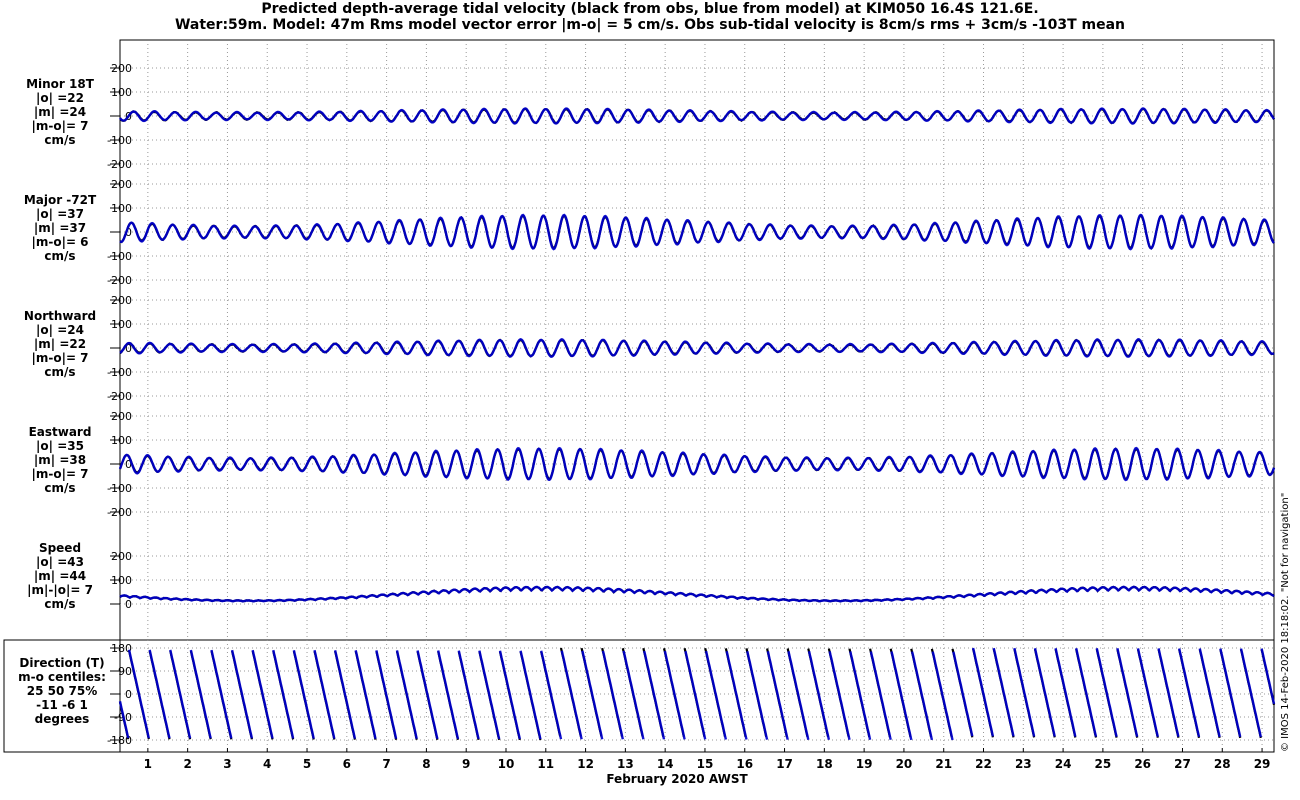  What do you see at coordinates (347, 764) in the screenshot?
I see `x-tick-label: 6` at bounding box center [347, 764].